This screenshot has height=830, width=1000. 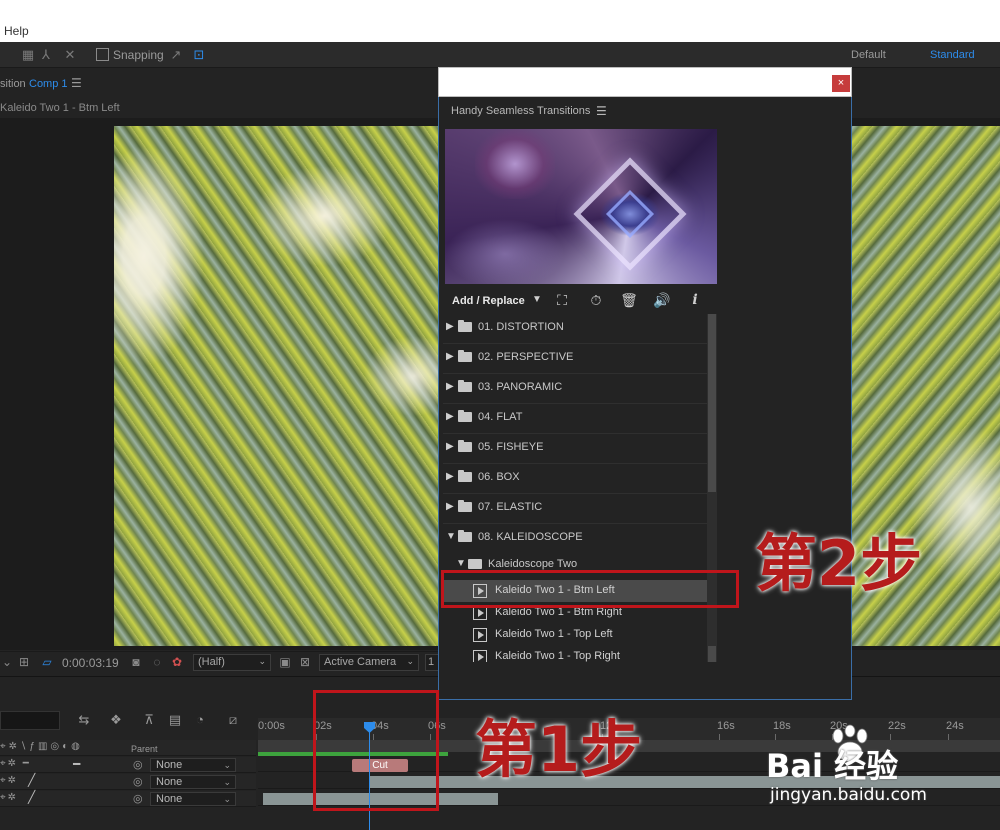 What do you see at coordinates (562, 300) in the screenshot?
I see `fit-icon: ⛶` at bounding box center [562, 300].